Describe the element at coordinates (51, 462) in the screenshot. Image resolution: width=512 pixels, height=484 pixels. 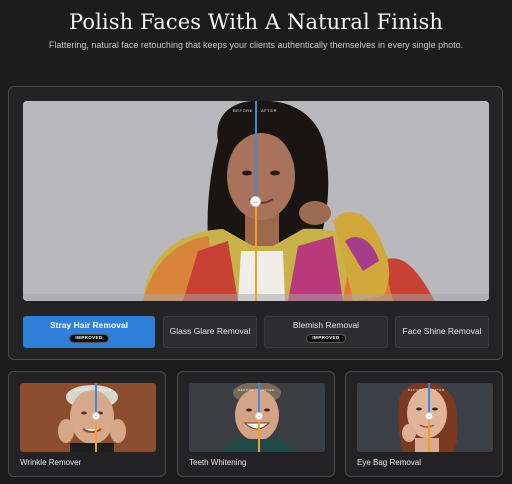
I see `card-label: Wrinkle Remover` at that location.